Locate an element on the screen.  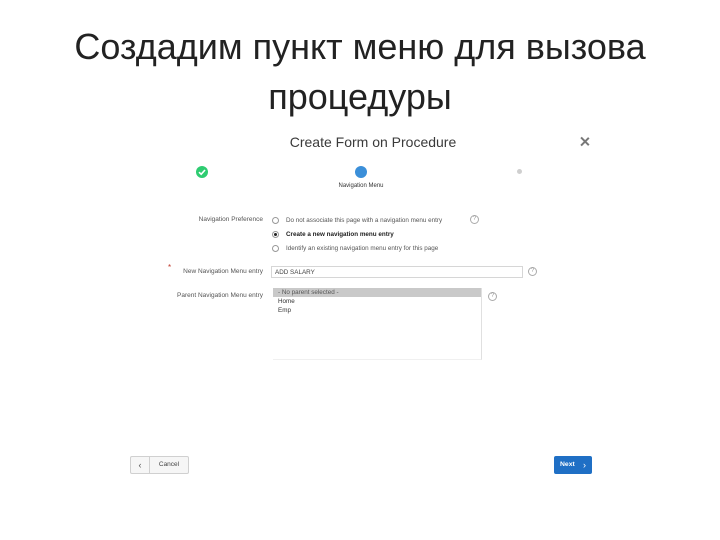
list-option: Home is located at coordinates (377, 301).